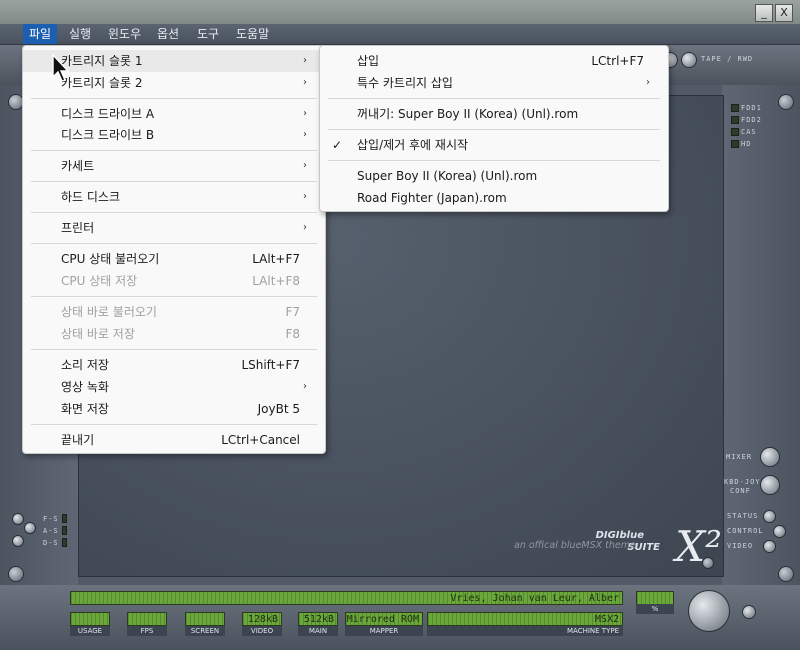 The image size is (800, 650). What do you see at coordinates (205, 619) in the screenshot?
I see `screen-display` at bounding box center [205, 619].